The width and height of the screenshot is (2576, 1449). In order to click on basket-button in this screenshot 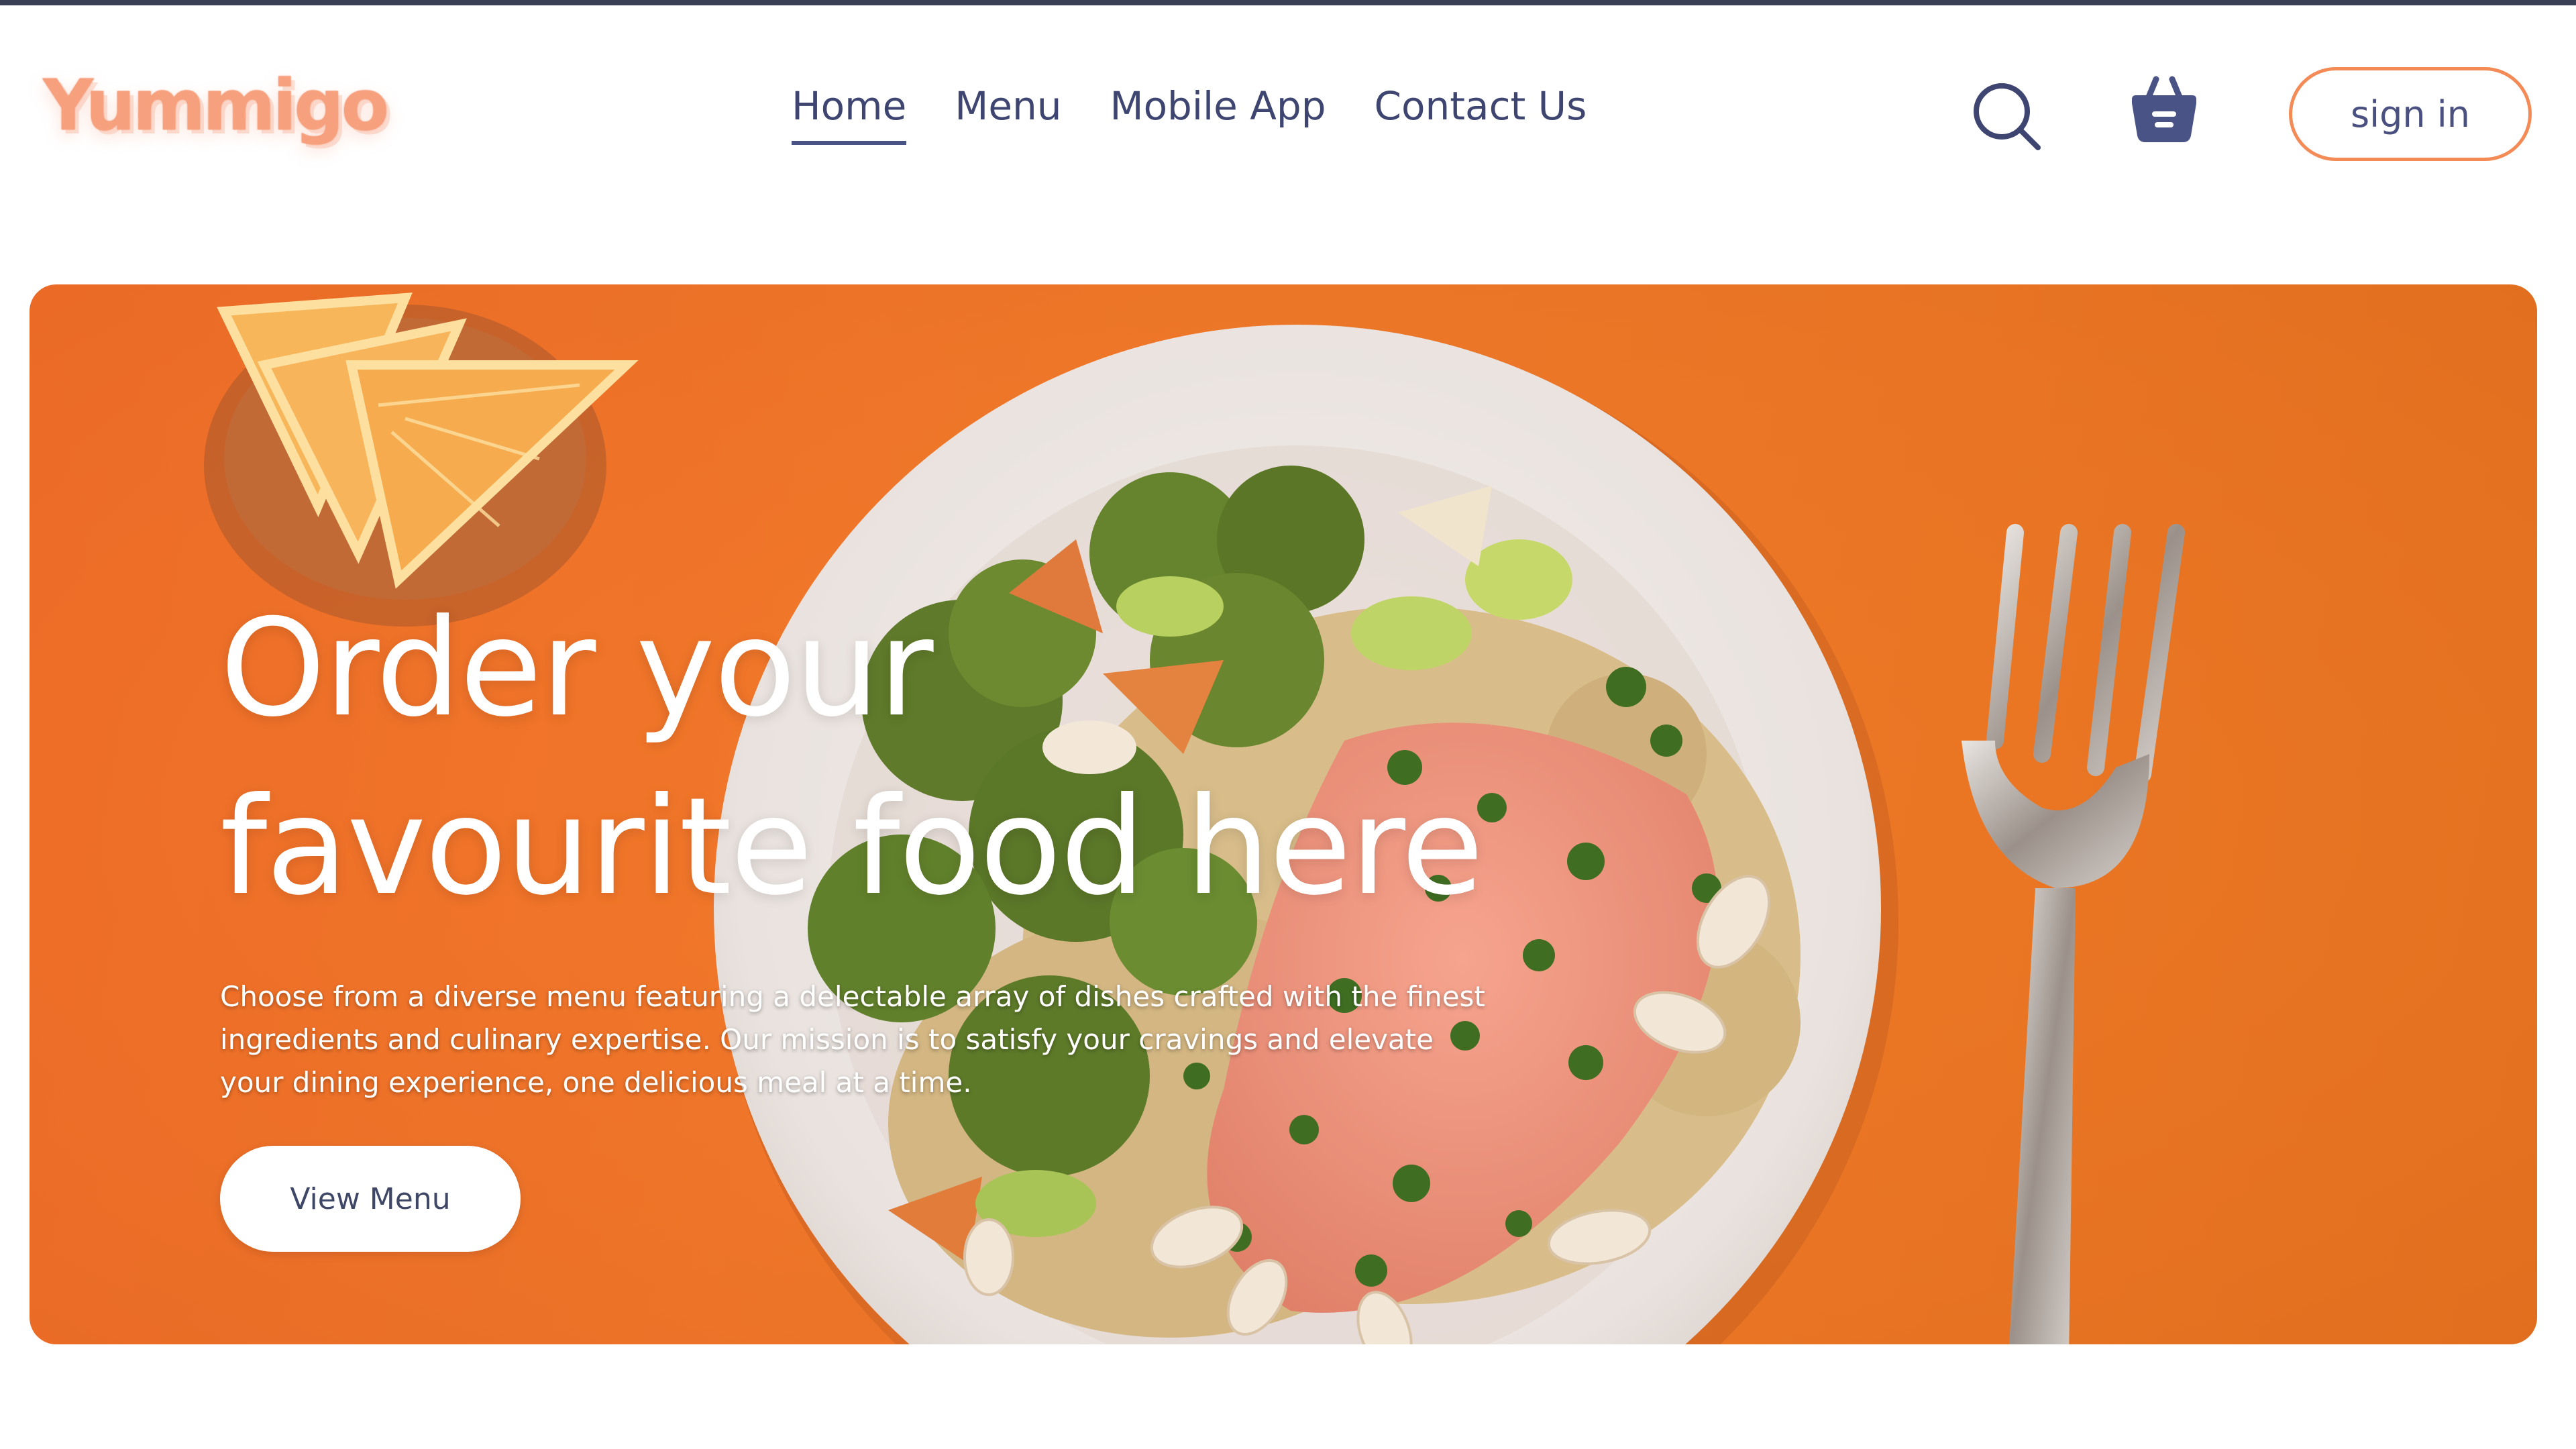, I will do `click(2164, 110)`.